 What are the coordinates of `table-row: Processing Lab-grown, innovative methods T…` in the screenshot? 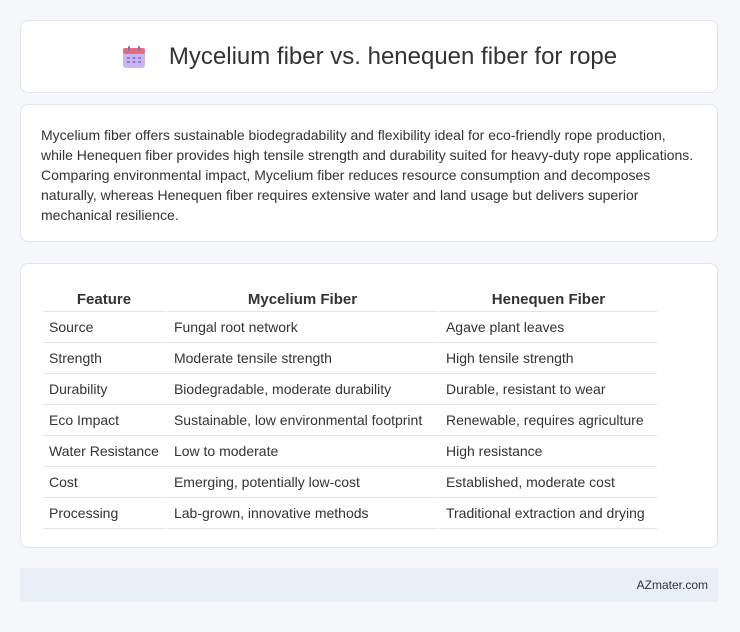 It's located at (350, 513).